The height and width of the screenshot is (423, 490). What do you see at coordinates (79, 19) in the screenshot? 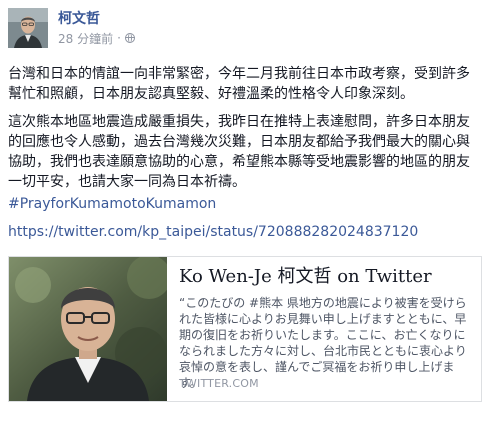
I see `author-name: 柯文哲` at bounding box center [79, 19].